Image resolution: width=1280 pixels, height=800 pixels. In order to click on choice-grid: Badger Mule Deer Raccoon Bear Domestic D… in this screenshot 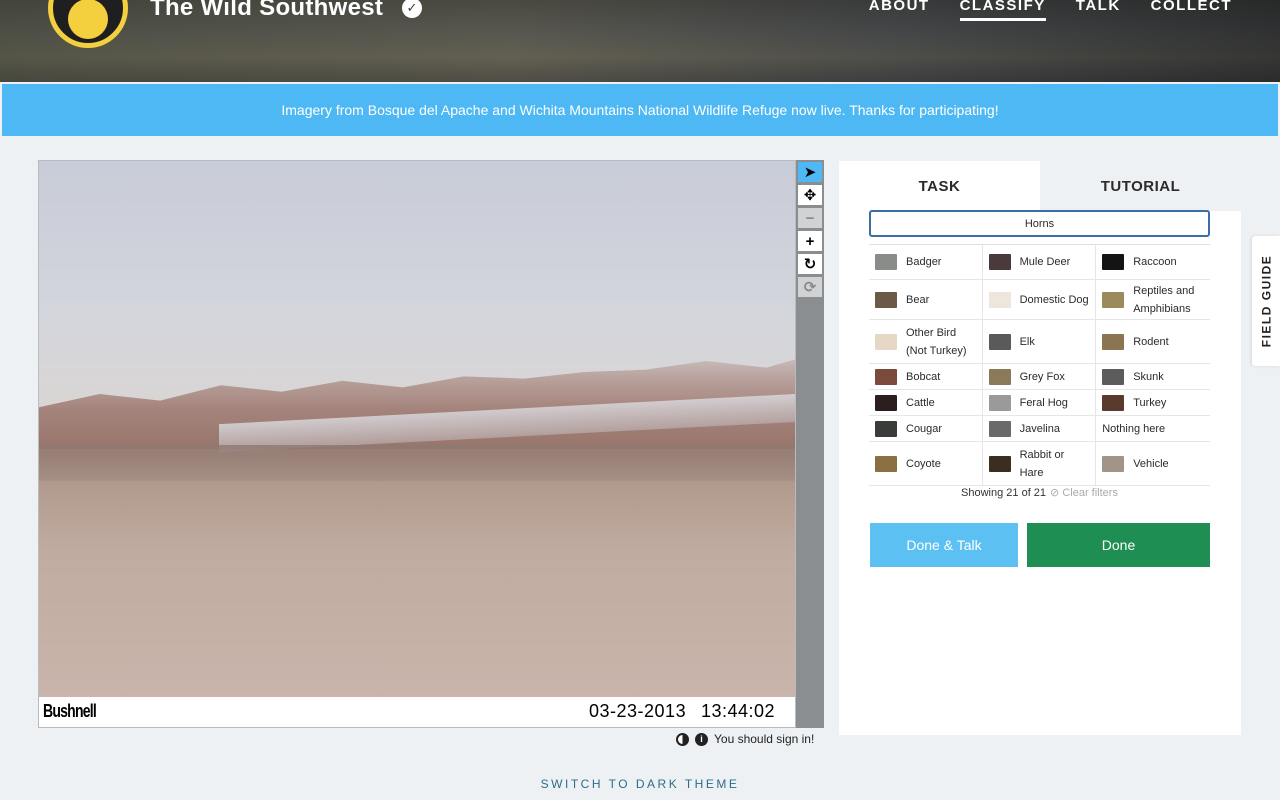, I will do `click(1039, 365)`.